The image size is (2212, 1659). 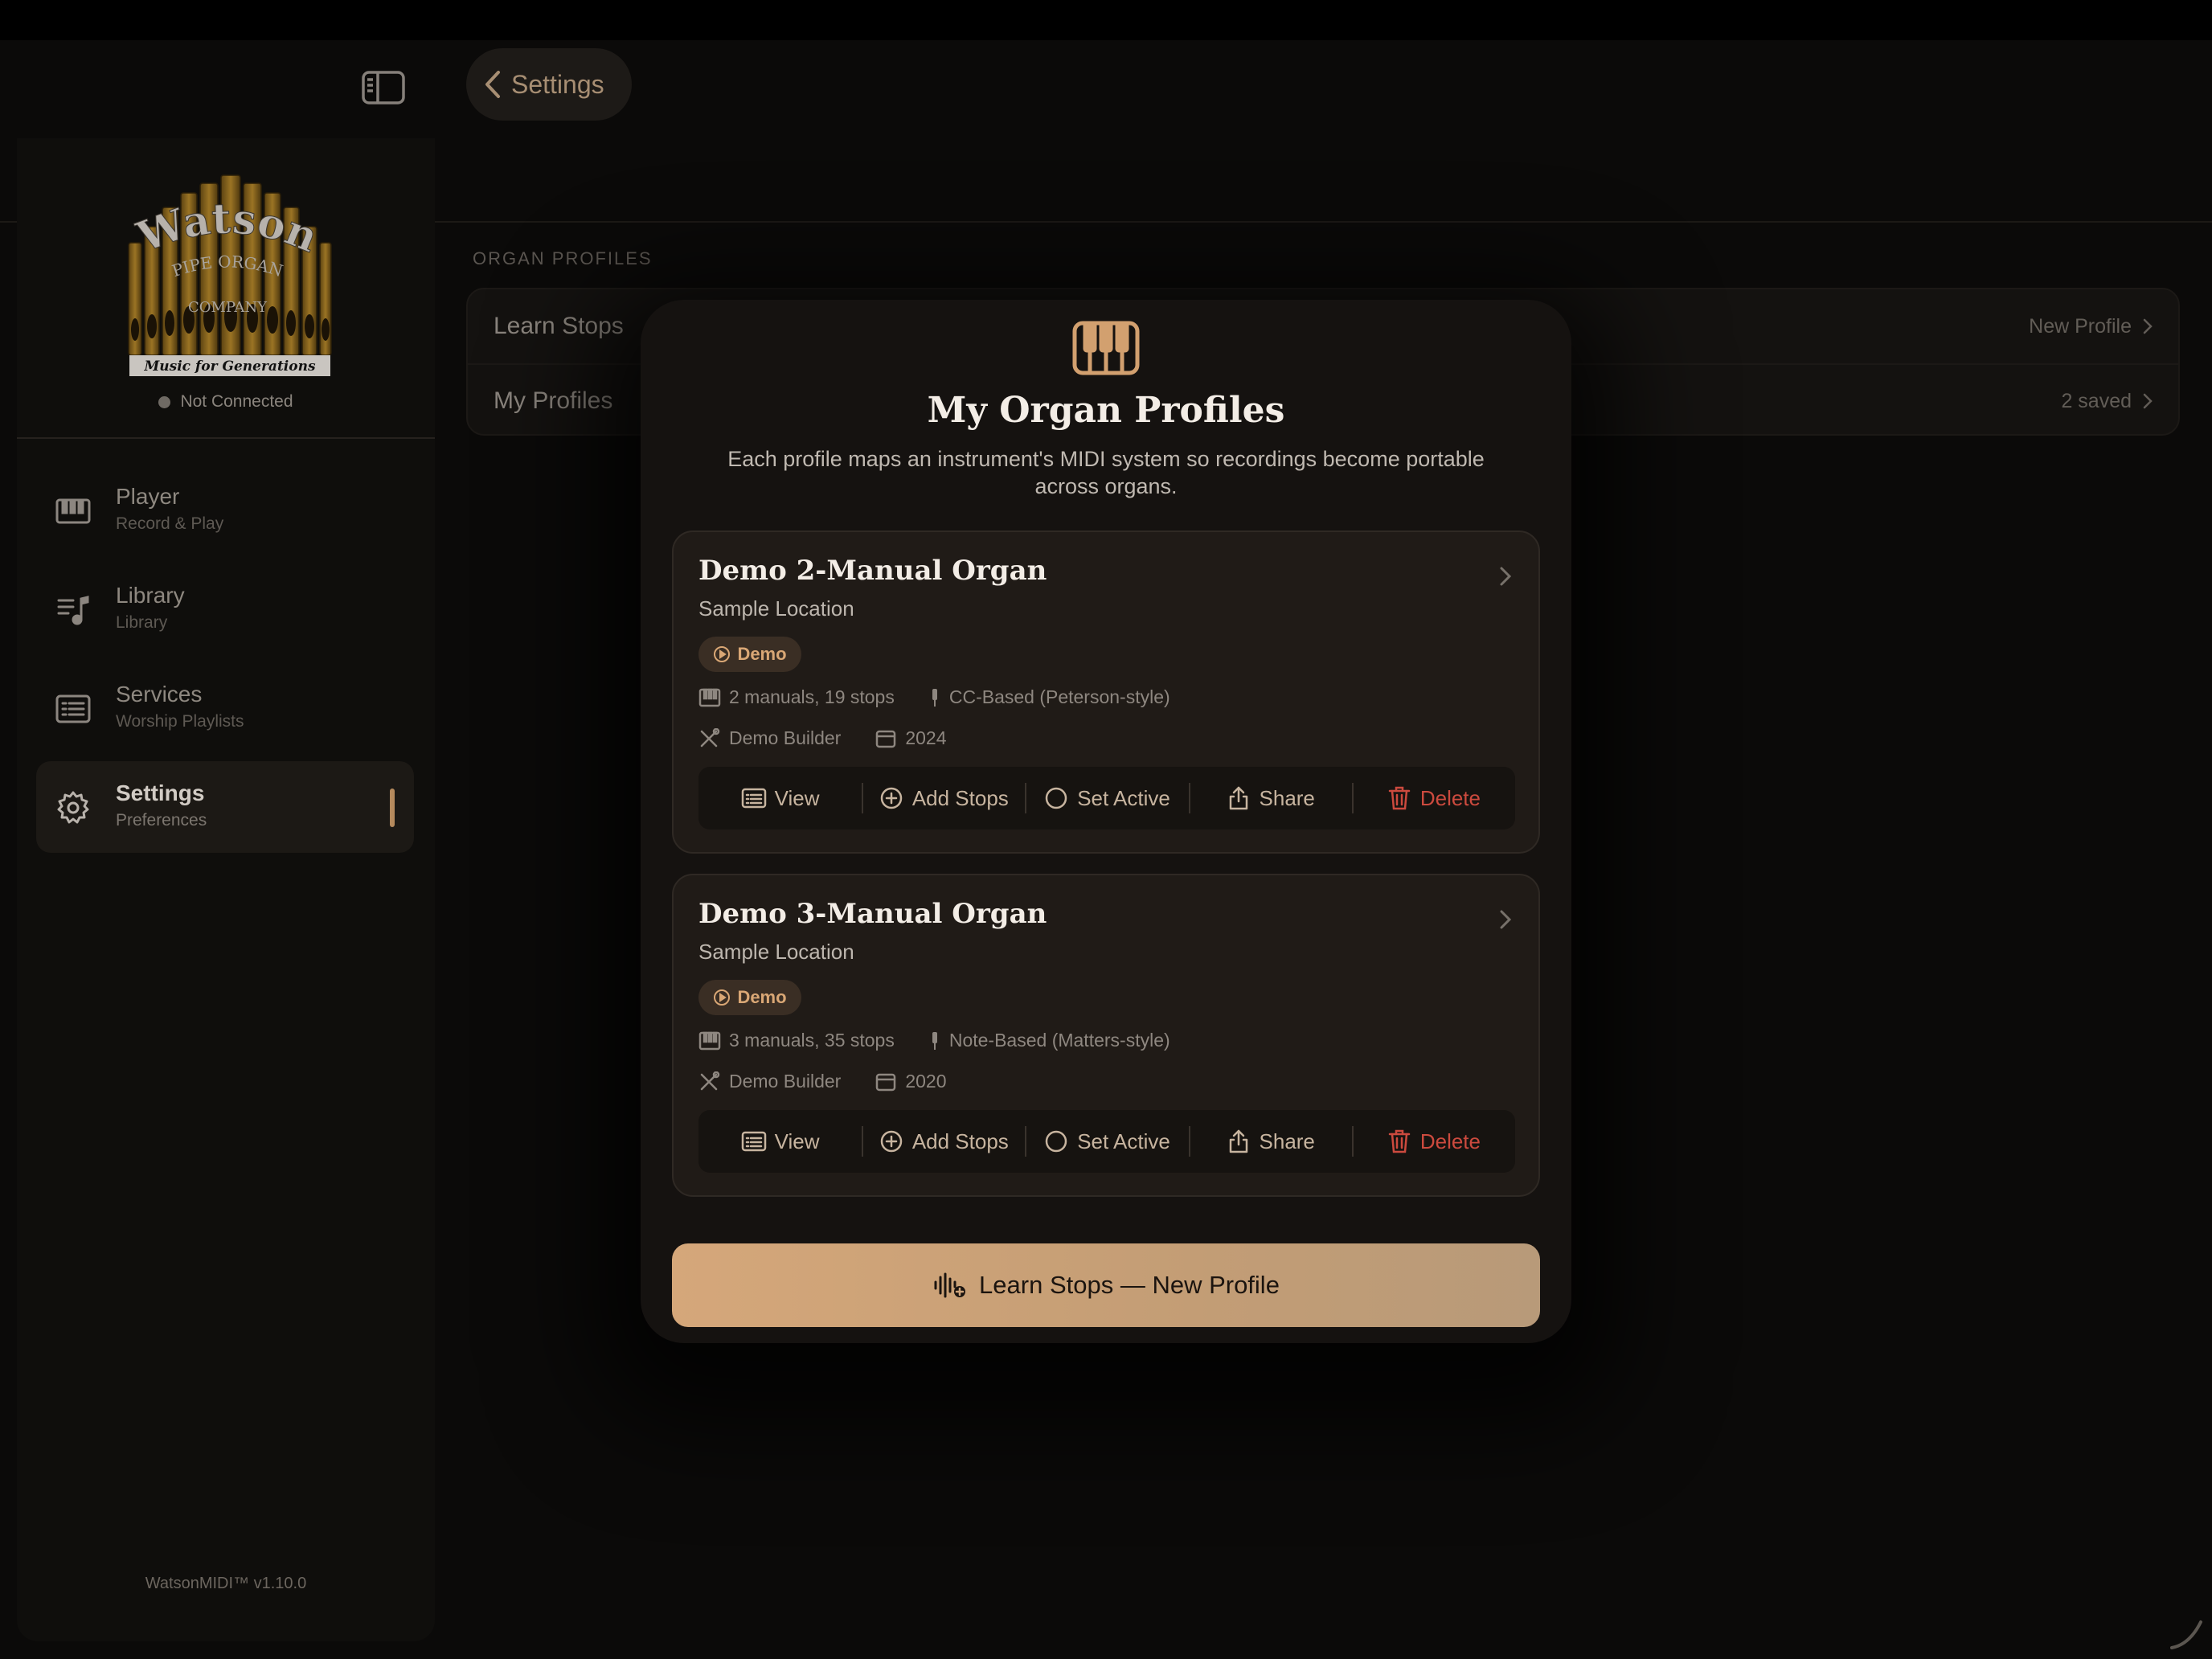 I want to click on primary-button-label: Learn Stops — New Profile, so click(x=1129, y=1285).